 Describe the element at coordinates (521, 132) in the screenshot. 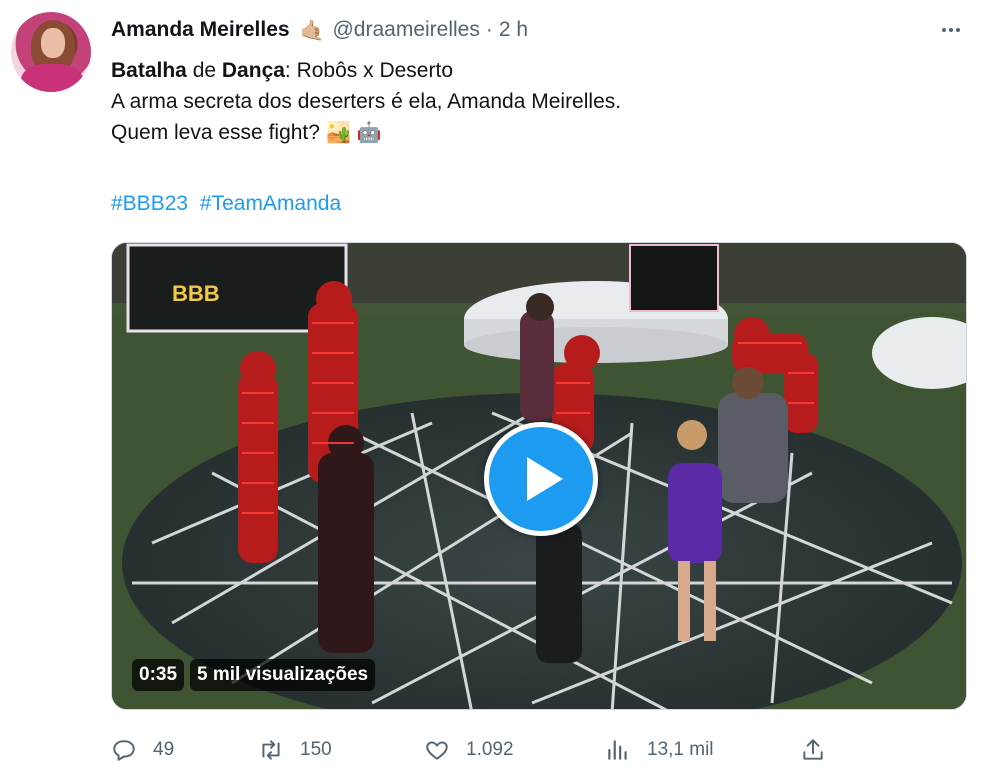

I see `tweet-line-3: Quem leva esse fight? 🏜️ 🤖` at that location.